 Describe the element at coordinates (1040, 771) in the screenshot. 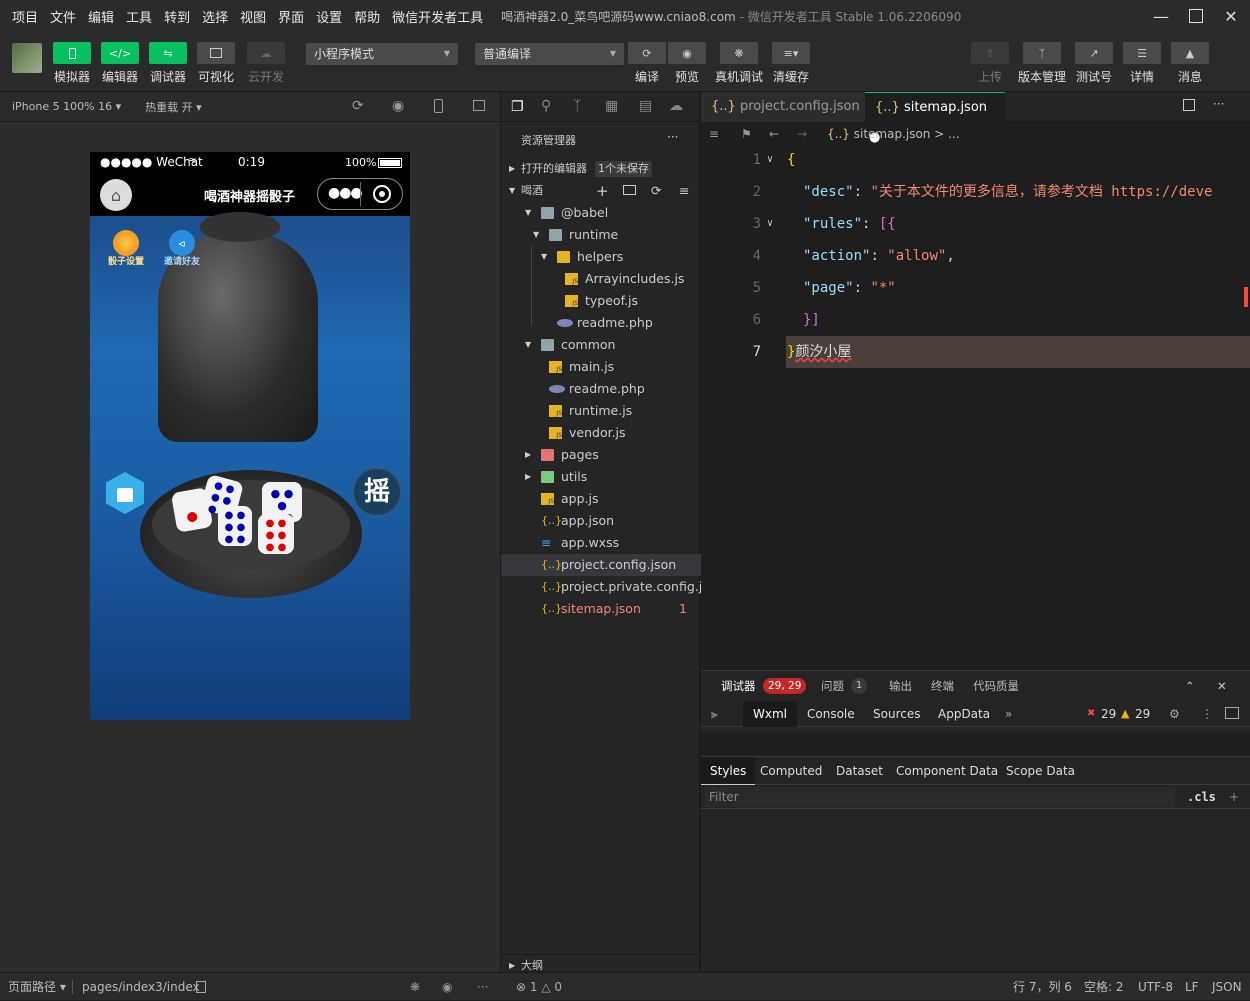

I see `subtab-scope-data: Scope Data` at that location.